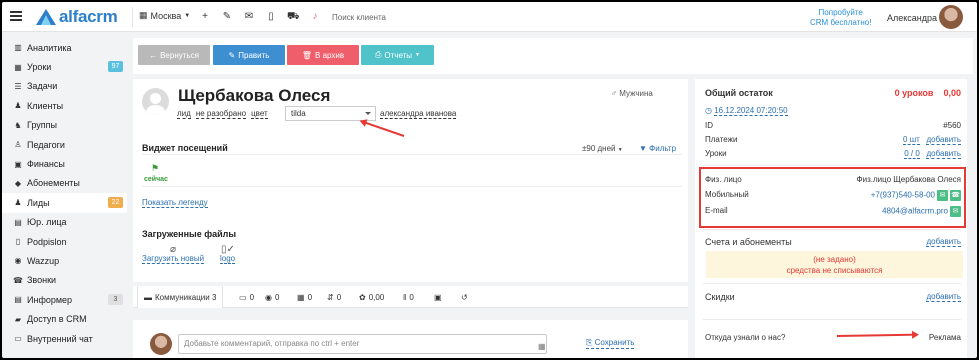 The height and width of the screenshot is (360, 979). I want to click on message-icon: ▭, so click(243, 297).